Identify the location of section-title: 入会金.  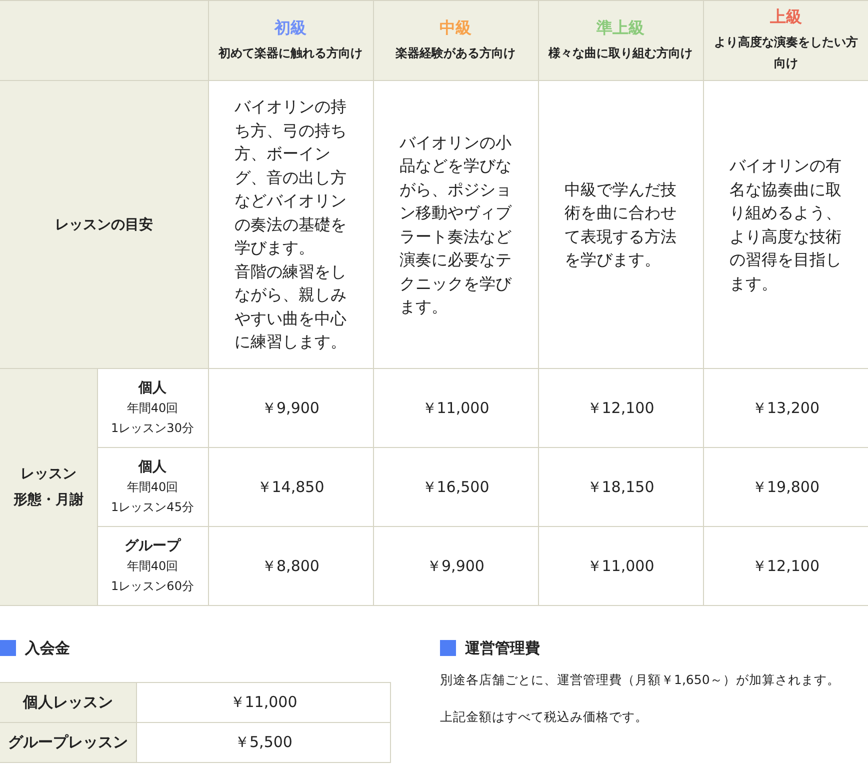
(47, 648).